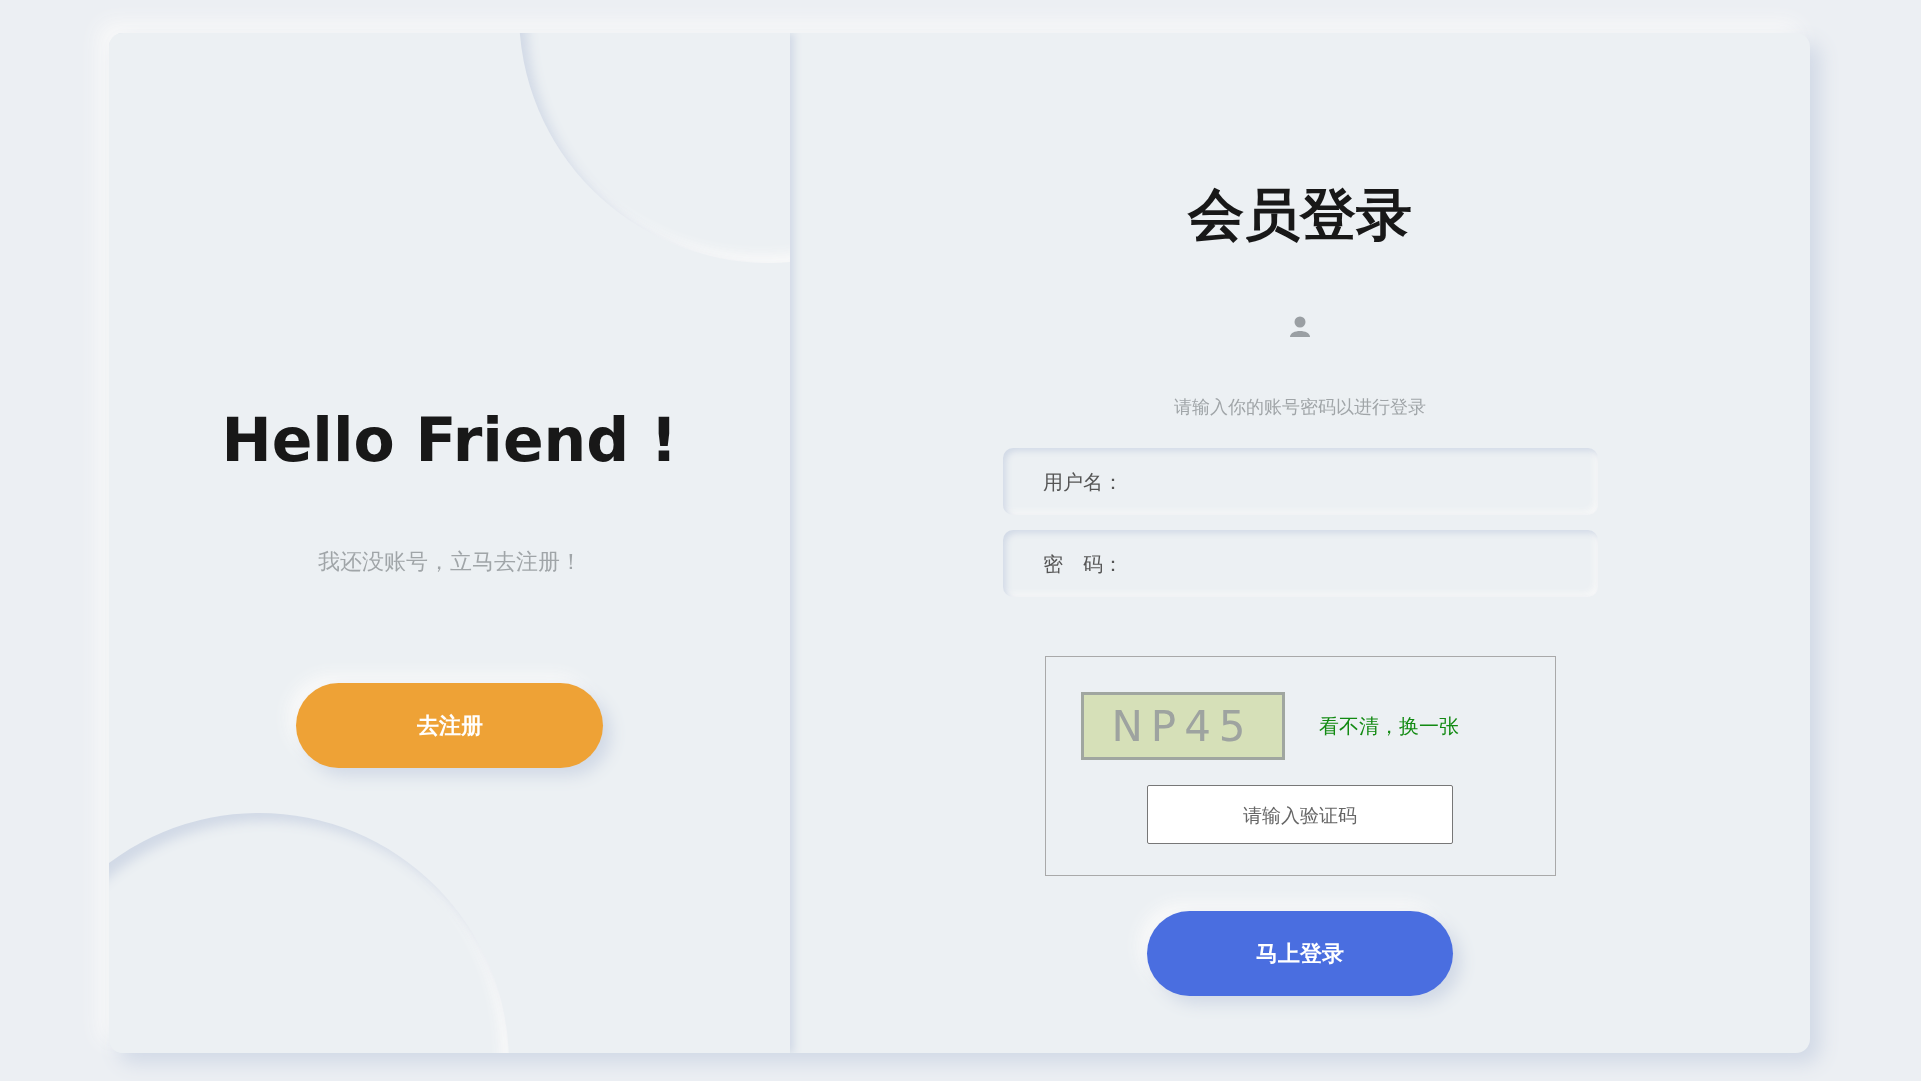  Describe the element at coordinates (1300, 953) in the screenshot. I see `login-button: 马上登录` at that location.